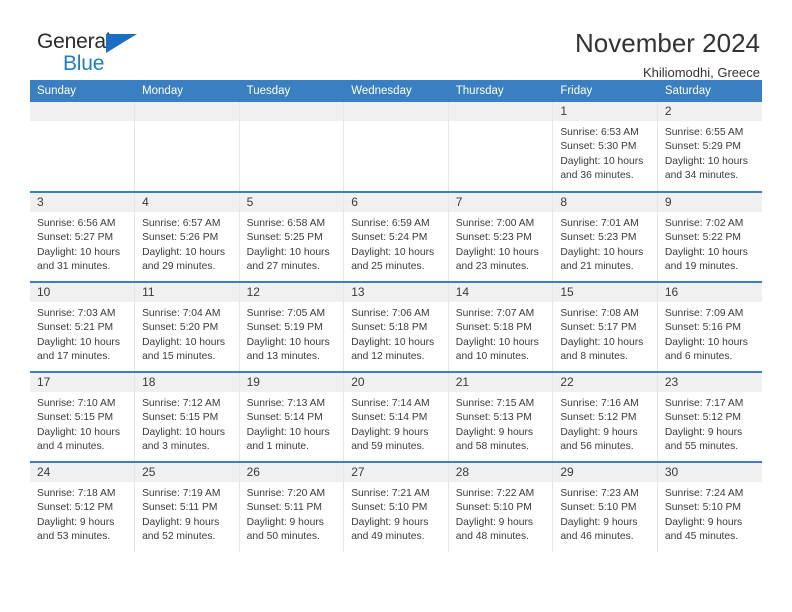 This screenshot has width=792, height=612. I want to click on day-number, so click(187, 111).